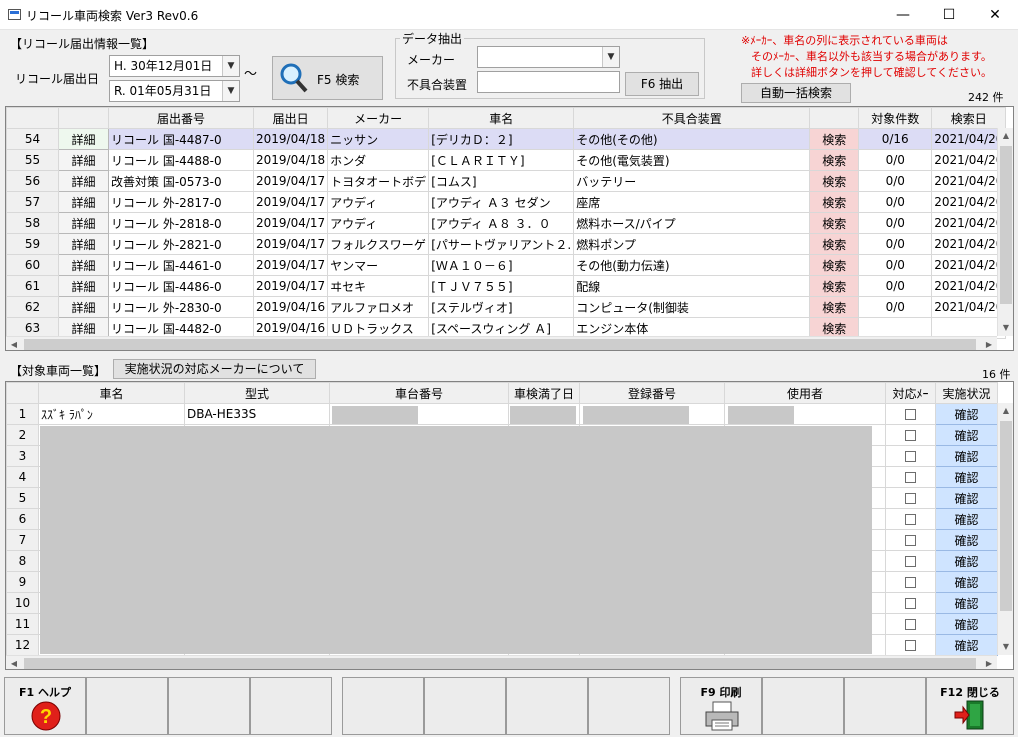  What do you see at coordinates (14, 662) in the screenshot?
I see `vehicle-scroll-left-icon: ◀` at bounding box center [14, 662].